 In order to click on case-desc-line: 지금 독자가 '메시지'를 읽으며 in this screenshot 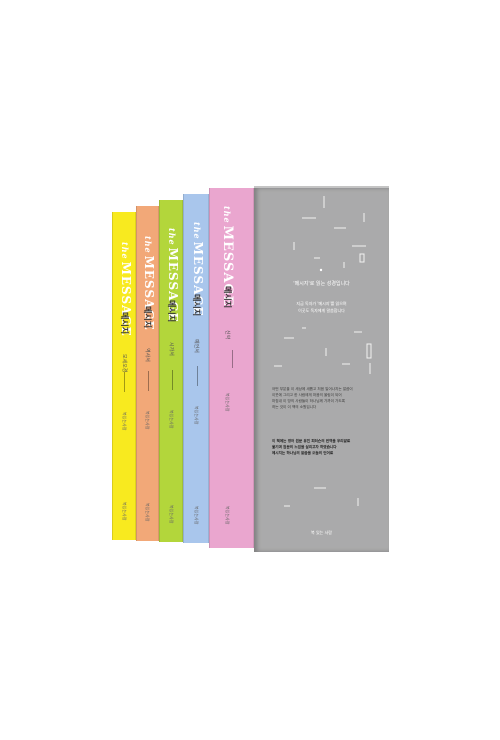, I will do `click(321, 303)`.